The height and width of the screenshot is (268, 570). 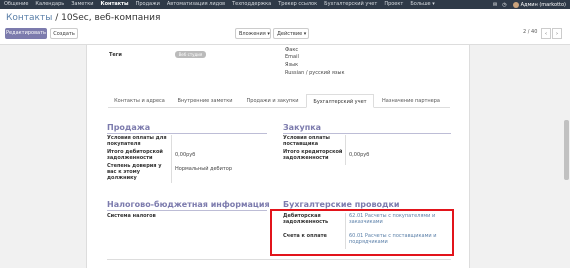 What do you see at coordinates (129, 127) in the screenshot?
I see `sales-section-title: Продажа` at bounding box center [129, 127].